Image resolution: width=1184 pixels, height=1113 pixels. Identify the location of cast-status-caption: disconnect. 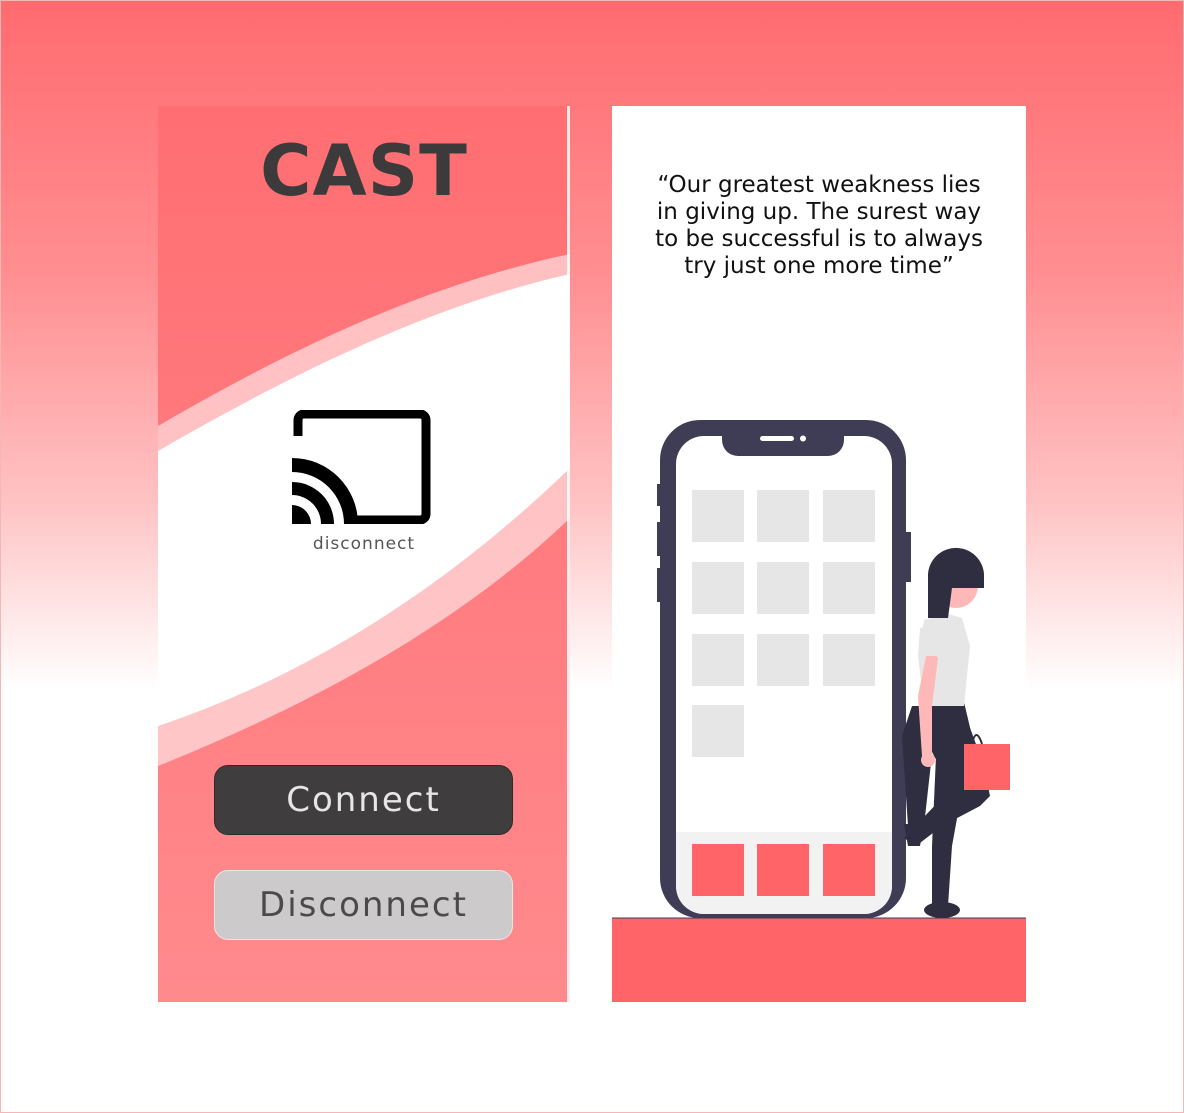
(364, 544).